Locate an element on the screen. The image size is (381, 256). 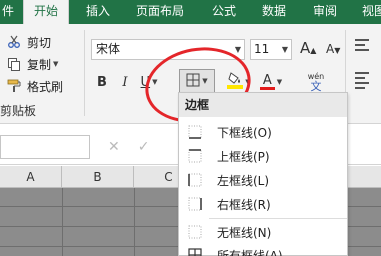
font-name-value: 宋体 is located at coordinates (108, 49).